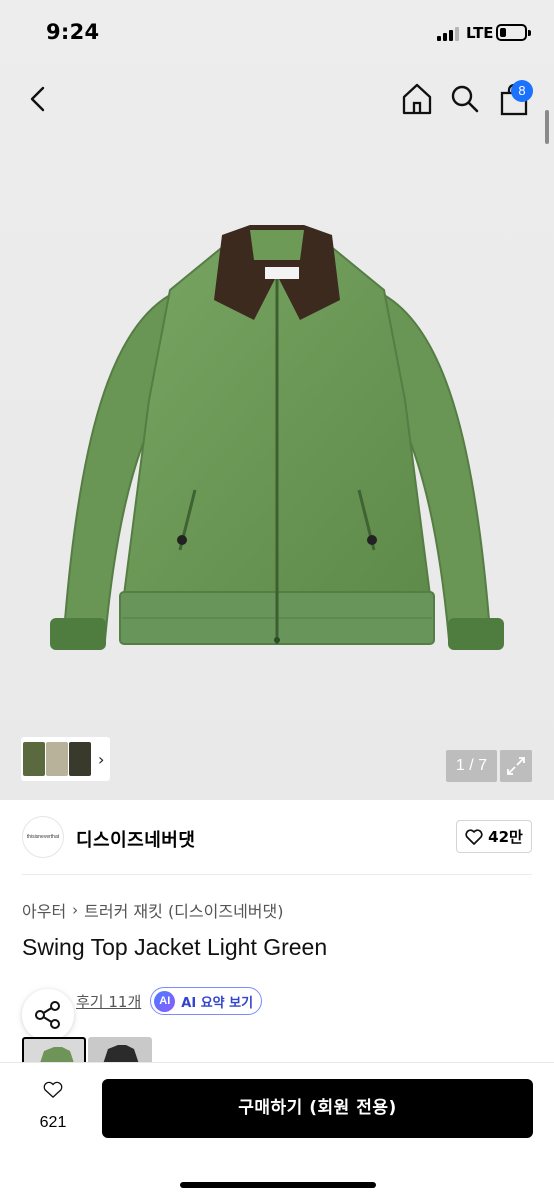  Describe the element at coordinates (516, 766) in the screenshot. I see `expand-icon` at that location.